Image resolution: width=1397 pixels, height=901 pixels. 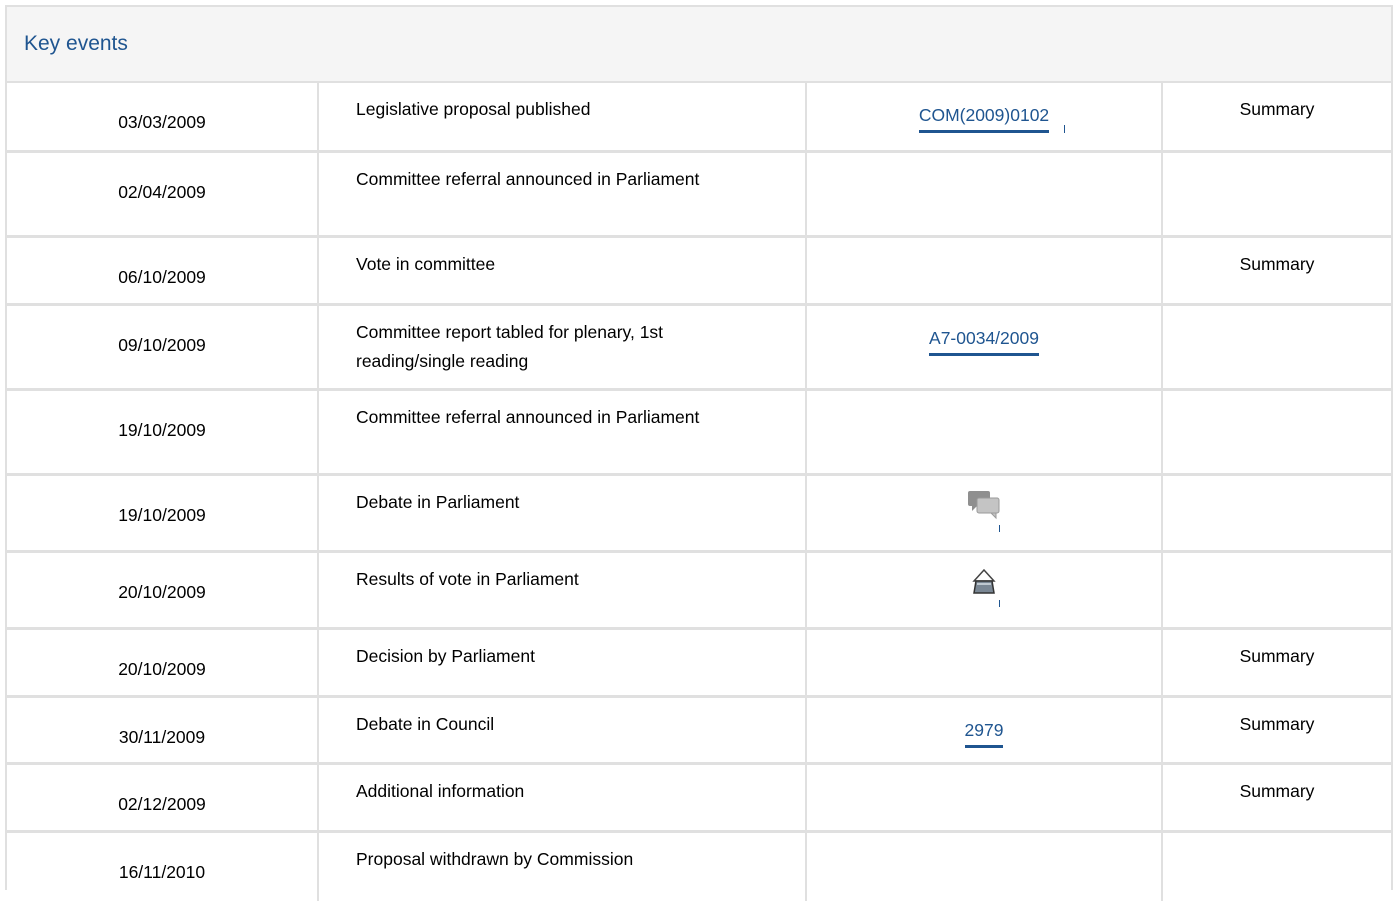 I want to click on event-description: Additional information, so click(x=562, y=796).